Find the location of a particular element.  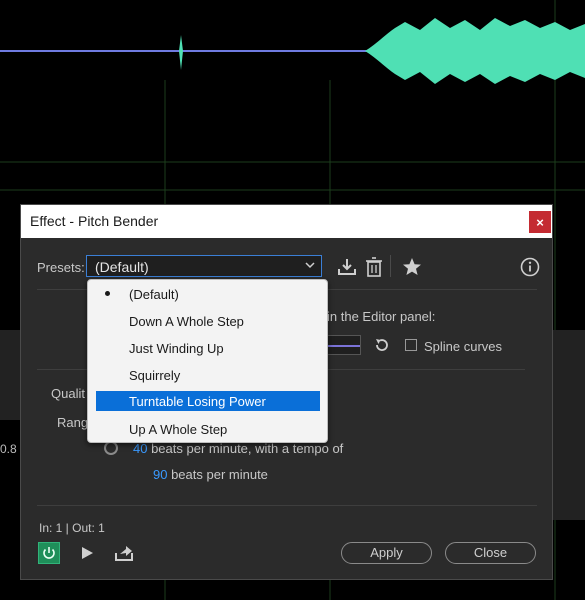

reset-curve-icon is located at coordinates (382, 345).